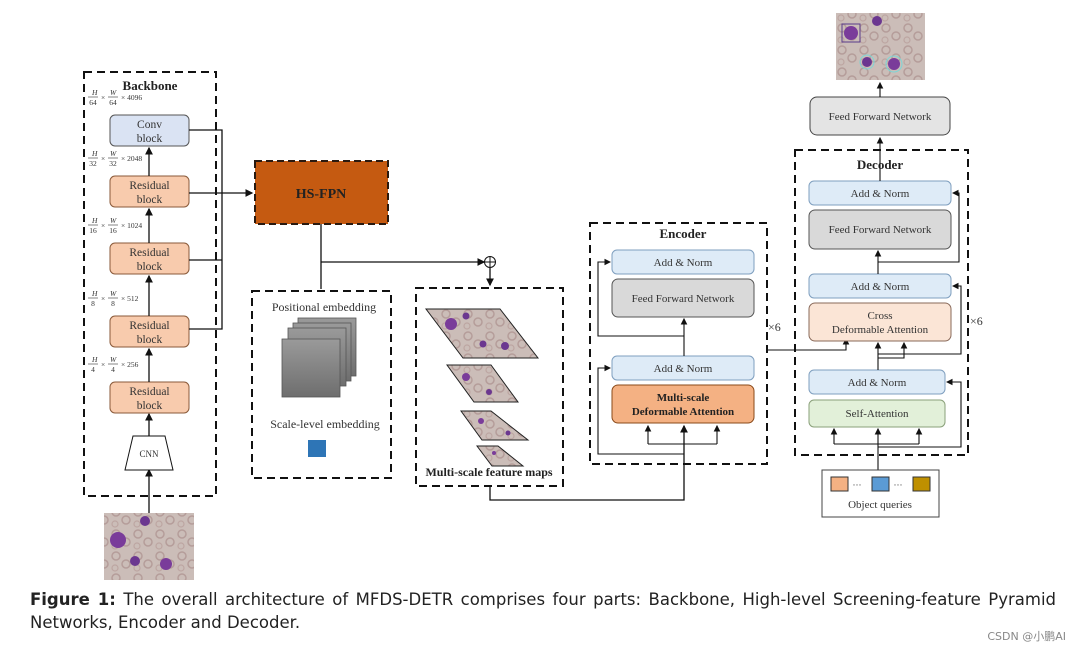 Image resolution: width=1080 pixels, height=651 pixels. I want to click on encoder-add-norm-top-label: Add & Norm, so click(683, 263).